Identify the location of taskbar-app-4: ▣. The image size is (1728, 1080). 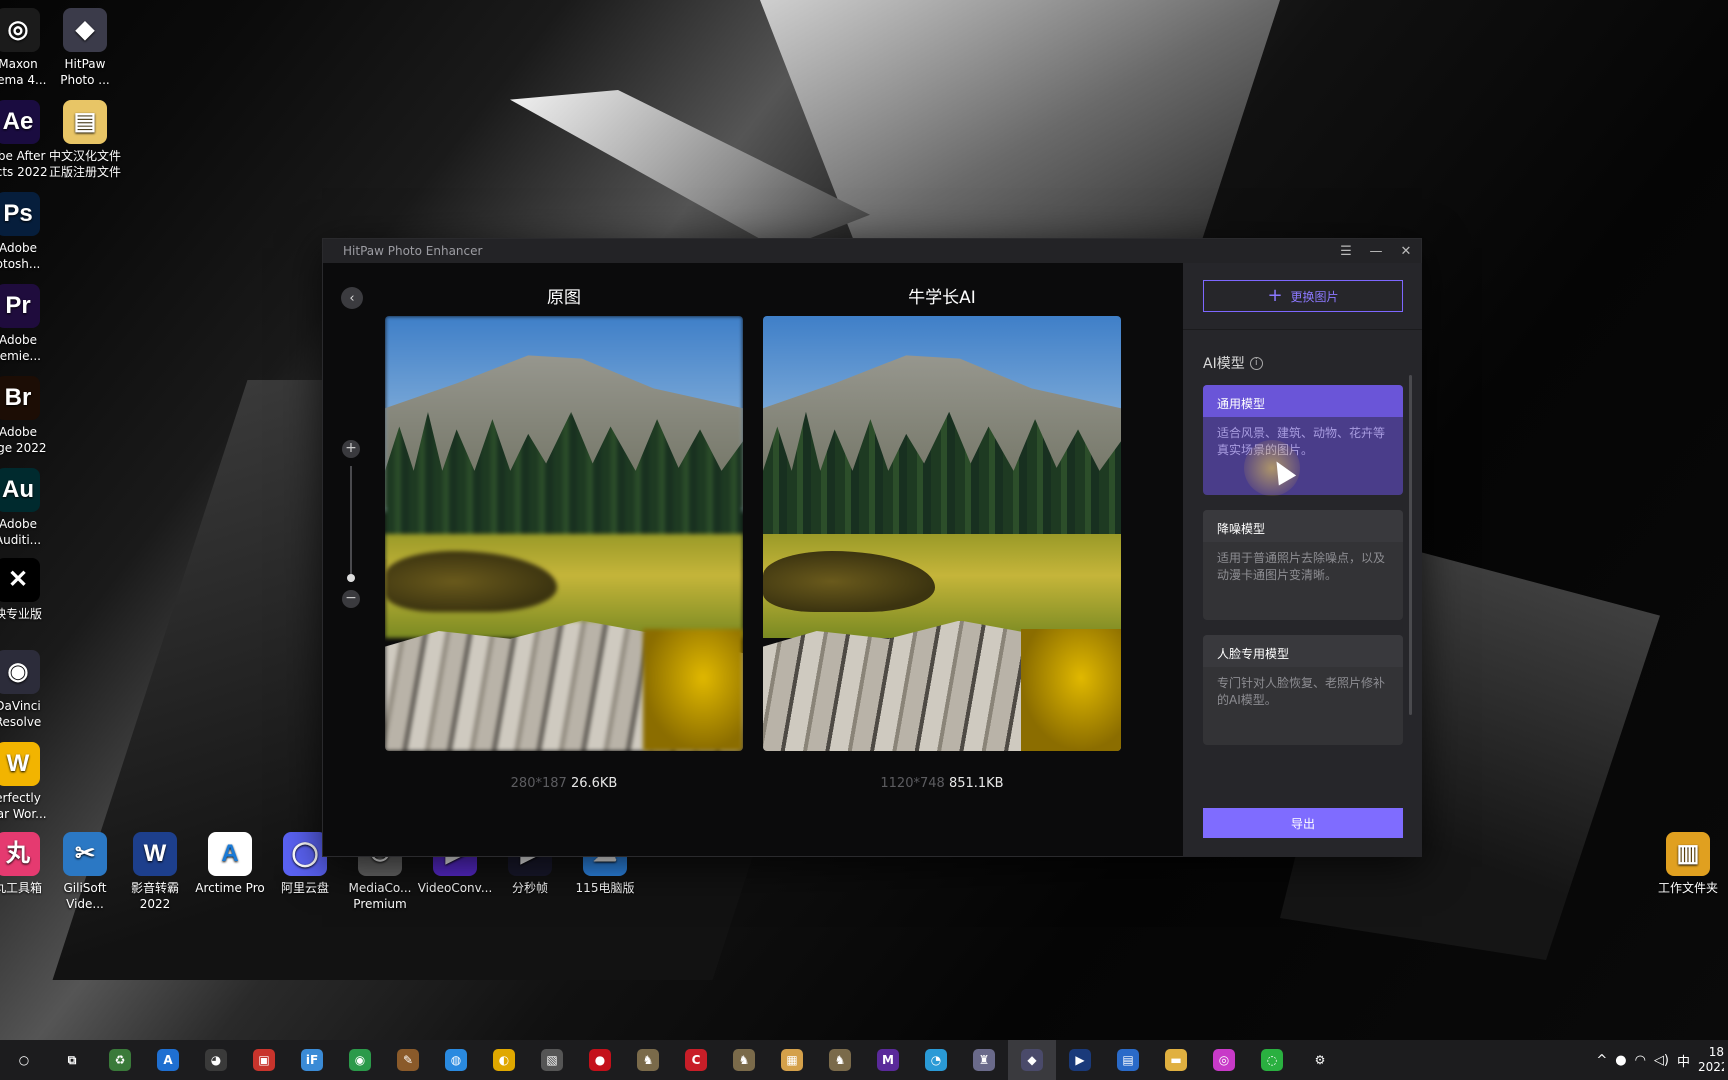
(264, 1060).